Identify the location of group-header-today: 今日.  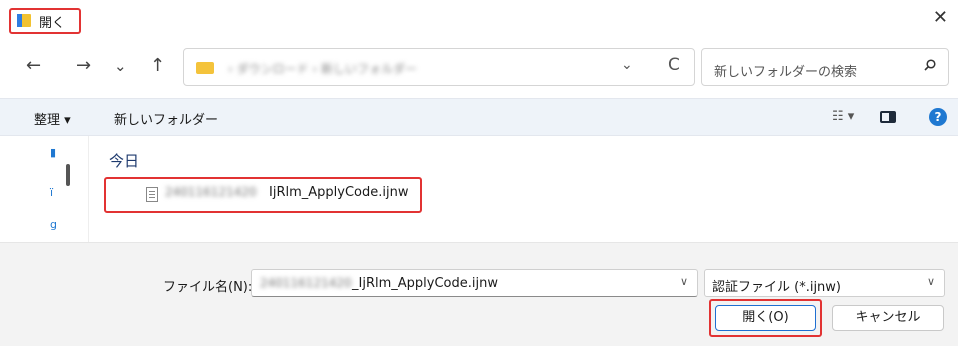
(124, 161).